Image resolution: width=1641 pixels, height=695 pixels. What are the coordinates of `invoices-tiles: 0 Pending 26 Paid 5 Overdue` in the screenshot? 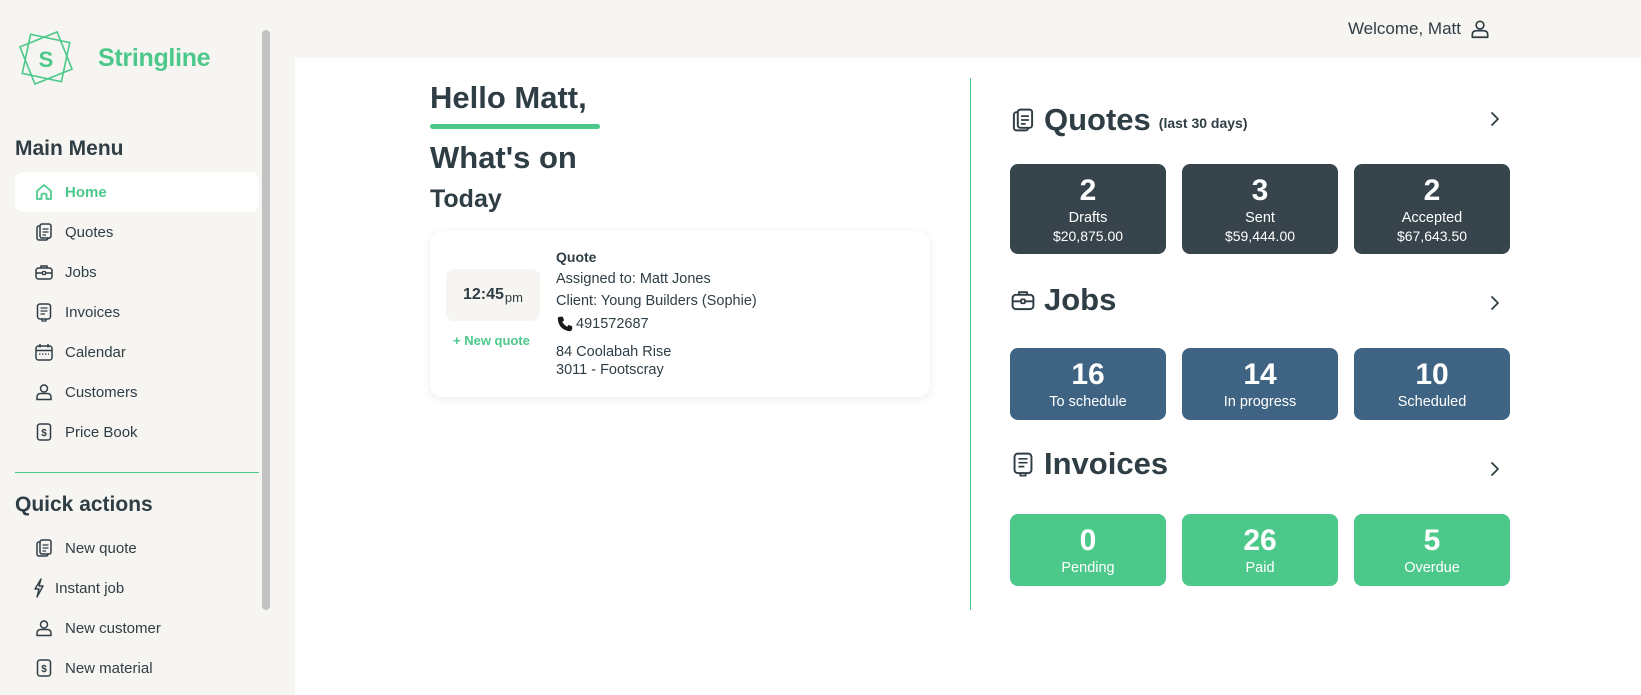 It's located at (1261, 550).